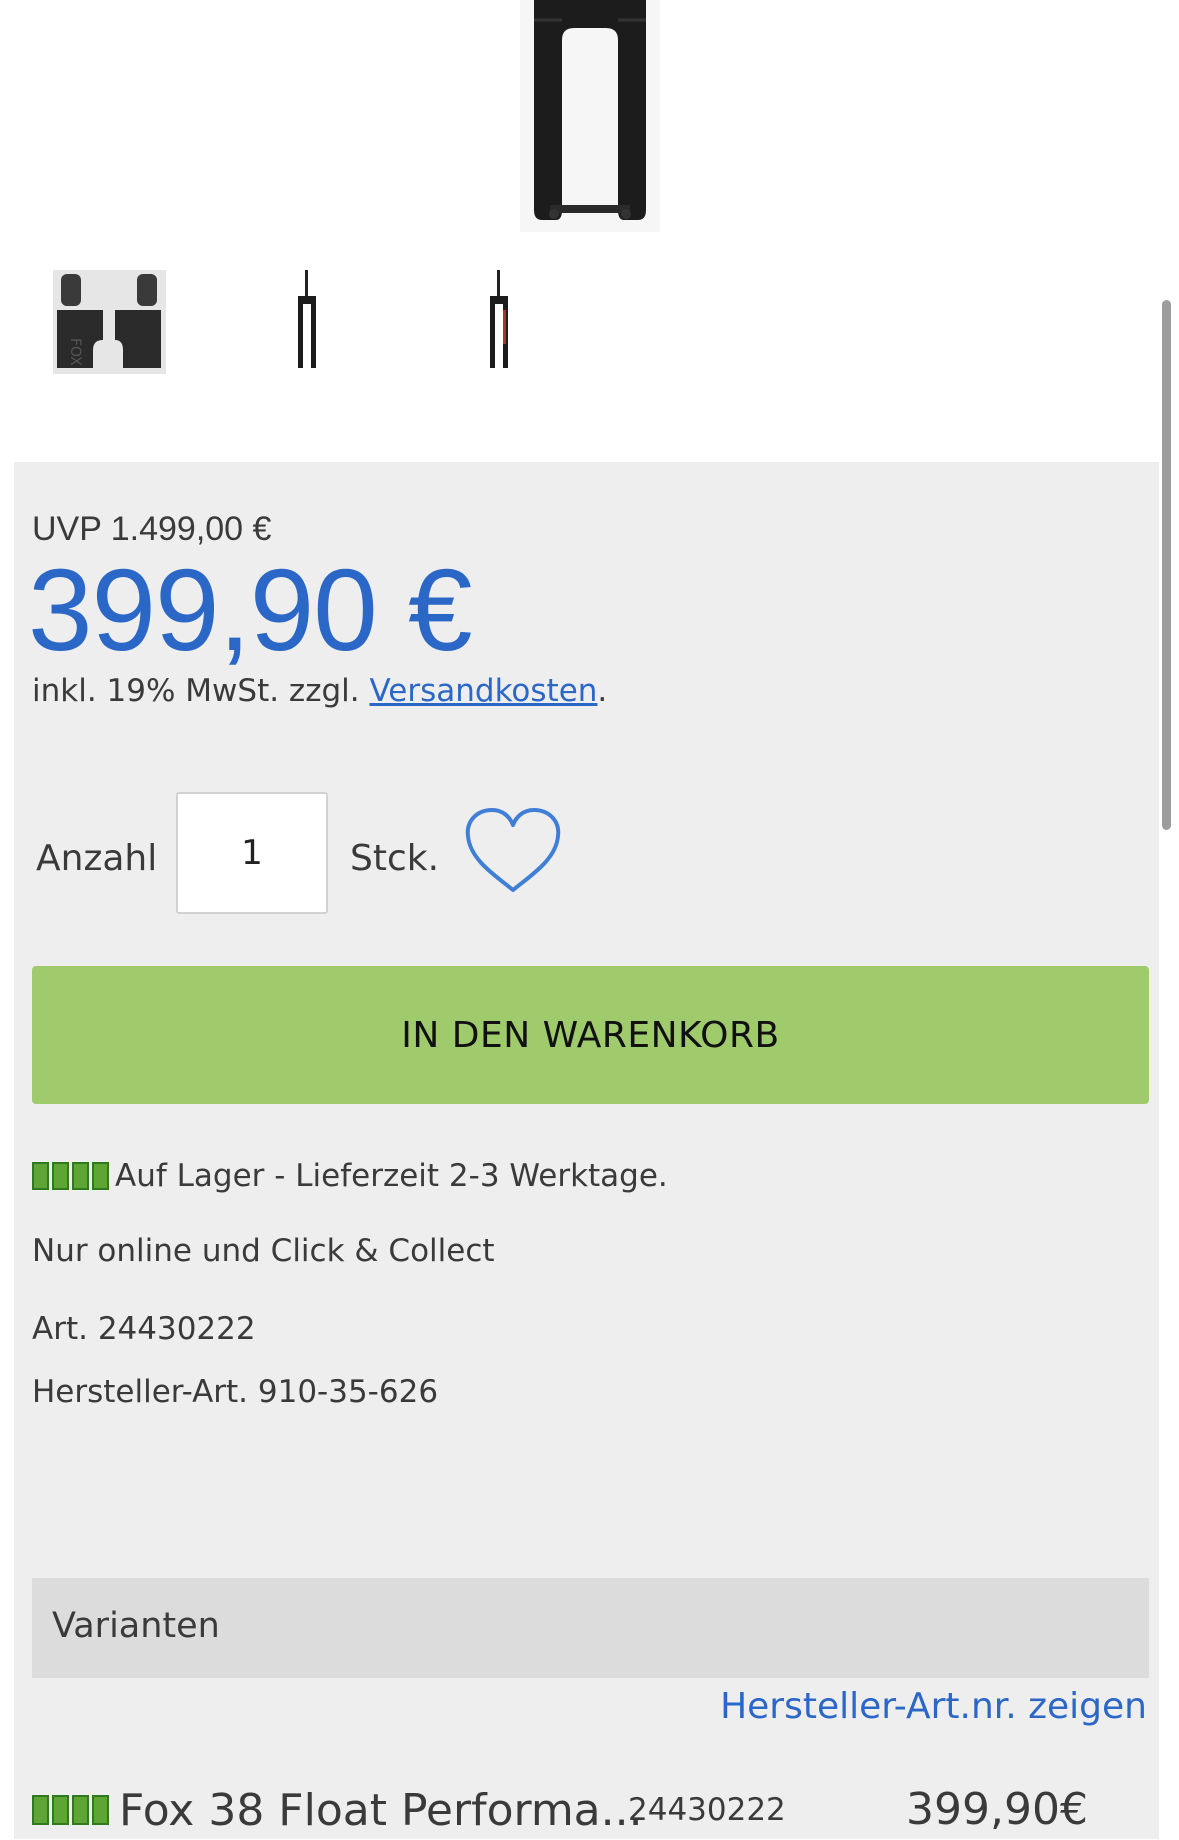 This screenshot has height=1840, width=1179. Describe the element at coordinates (499, 322) in the screenshot. I see `thumbnail-fork-red-accent` at that location.